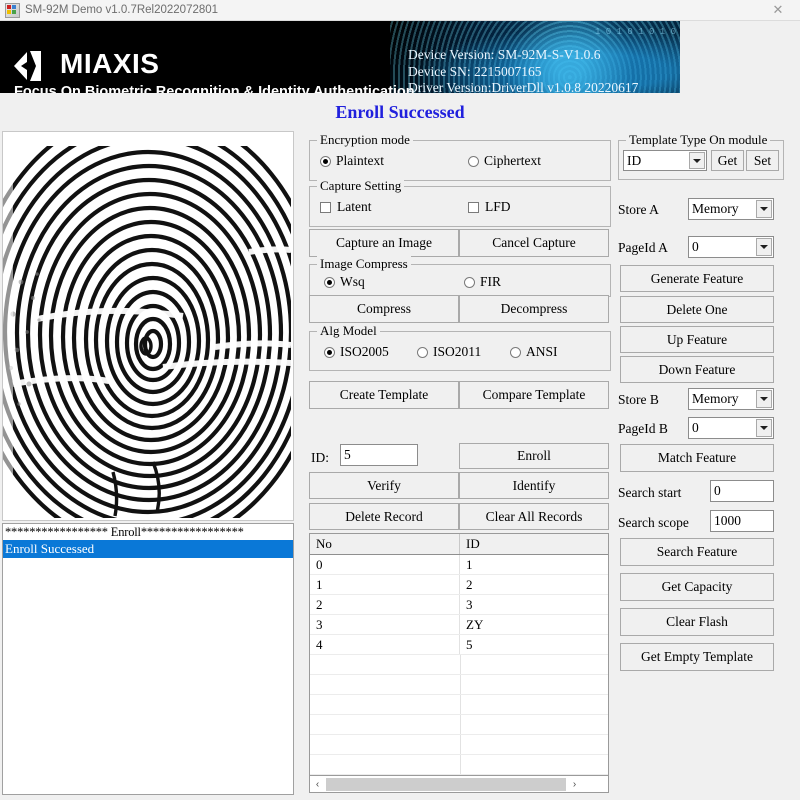 The image size is (800, 800). Describe the element at coordinates (459, 565) in the screenshot. I see `table-row: 0 1` at that location.